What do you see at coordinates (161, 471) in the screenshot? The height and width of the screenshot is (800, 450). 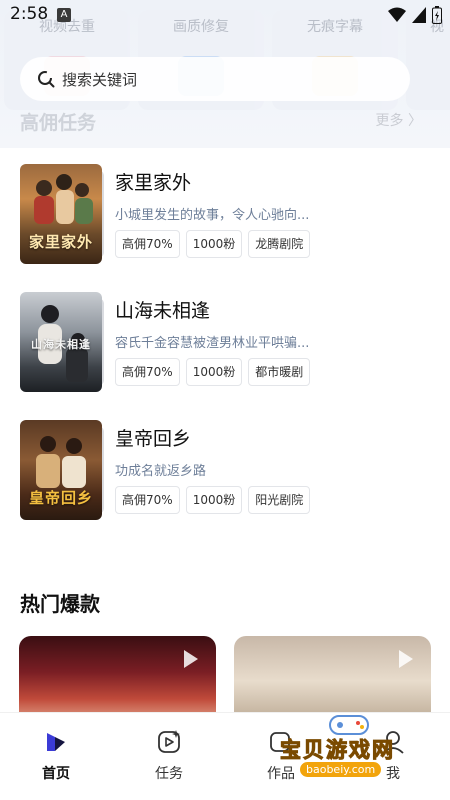 I see `task-desc: 功成名就返乡路` at bounding box center [161, 471].